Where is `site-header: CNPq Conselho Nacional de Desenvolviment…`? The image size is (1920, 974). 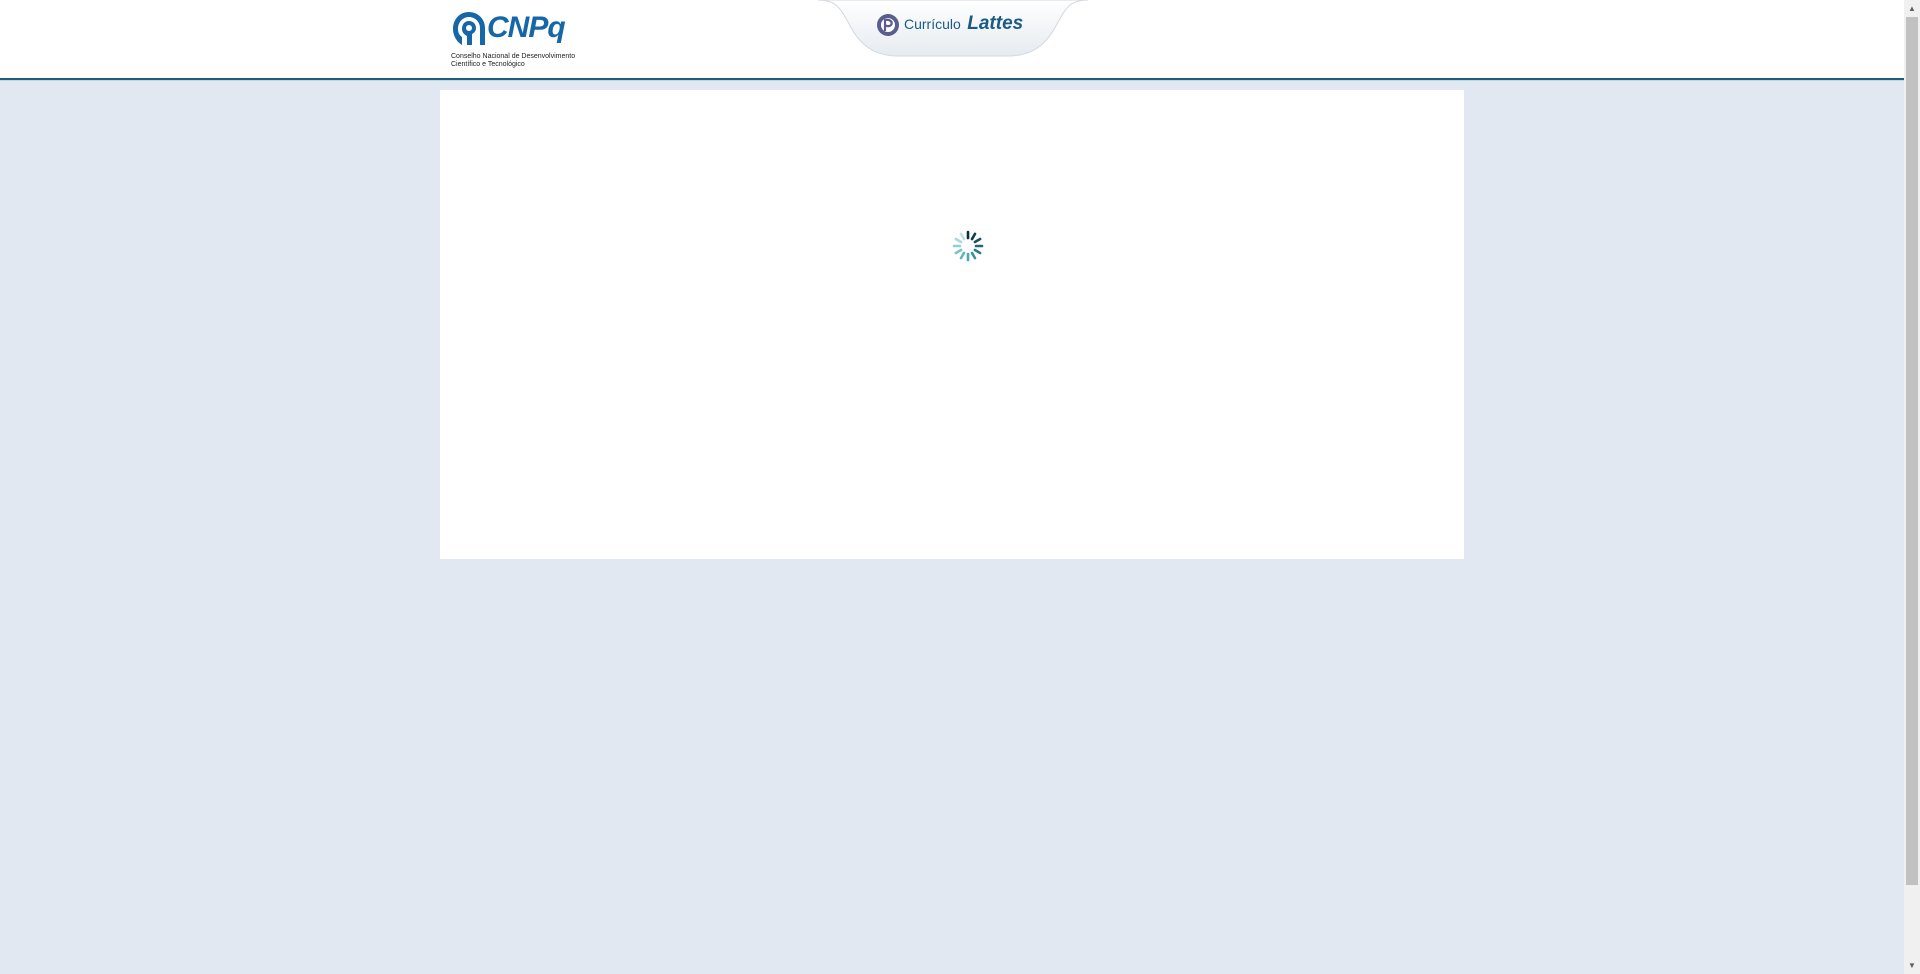
site-header: CNPq Conselho Nacional de Desenvolviment… is located at coordinates (952, 40).